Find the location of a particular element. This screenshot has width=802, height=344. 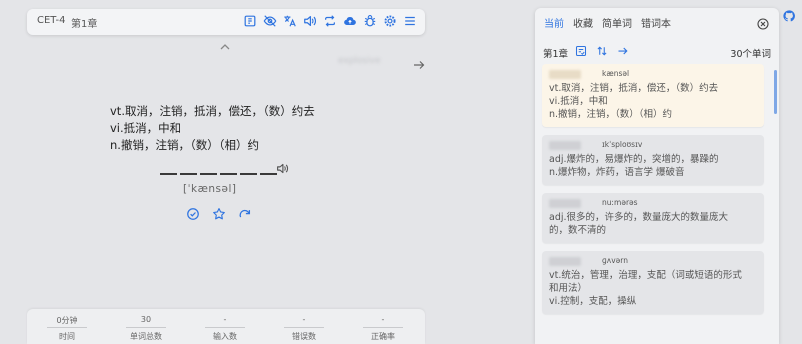

github-icon is located at coordinates (789, 16).